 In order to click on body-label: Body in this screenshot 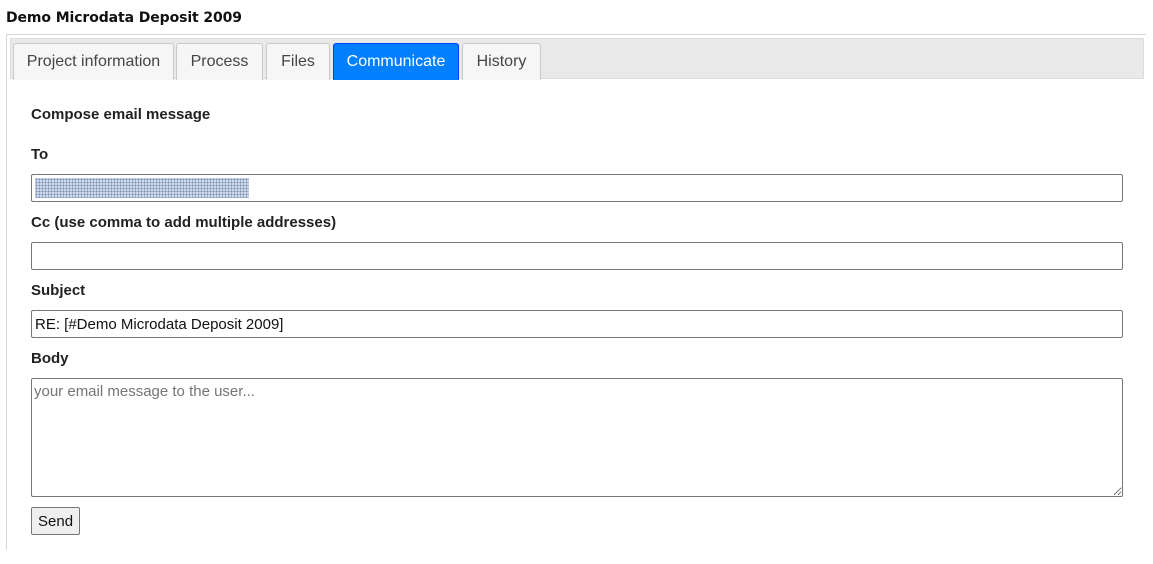, I will do `click(50, 358)`.